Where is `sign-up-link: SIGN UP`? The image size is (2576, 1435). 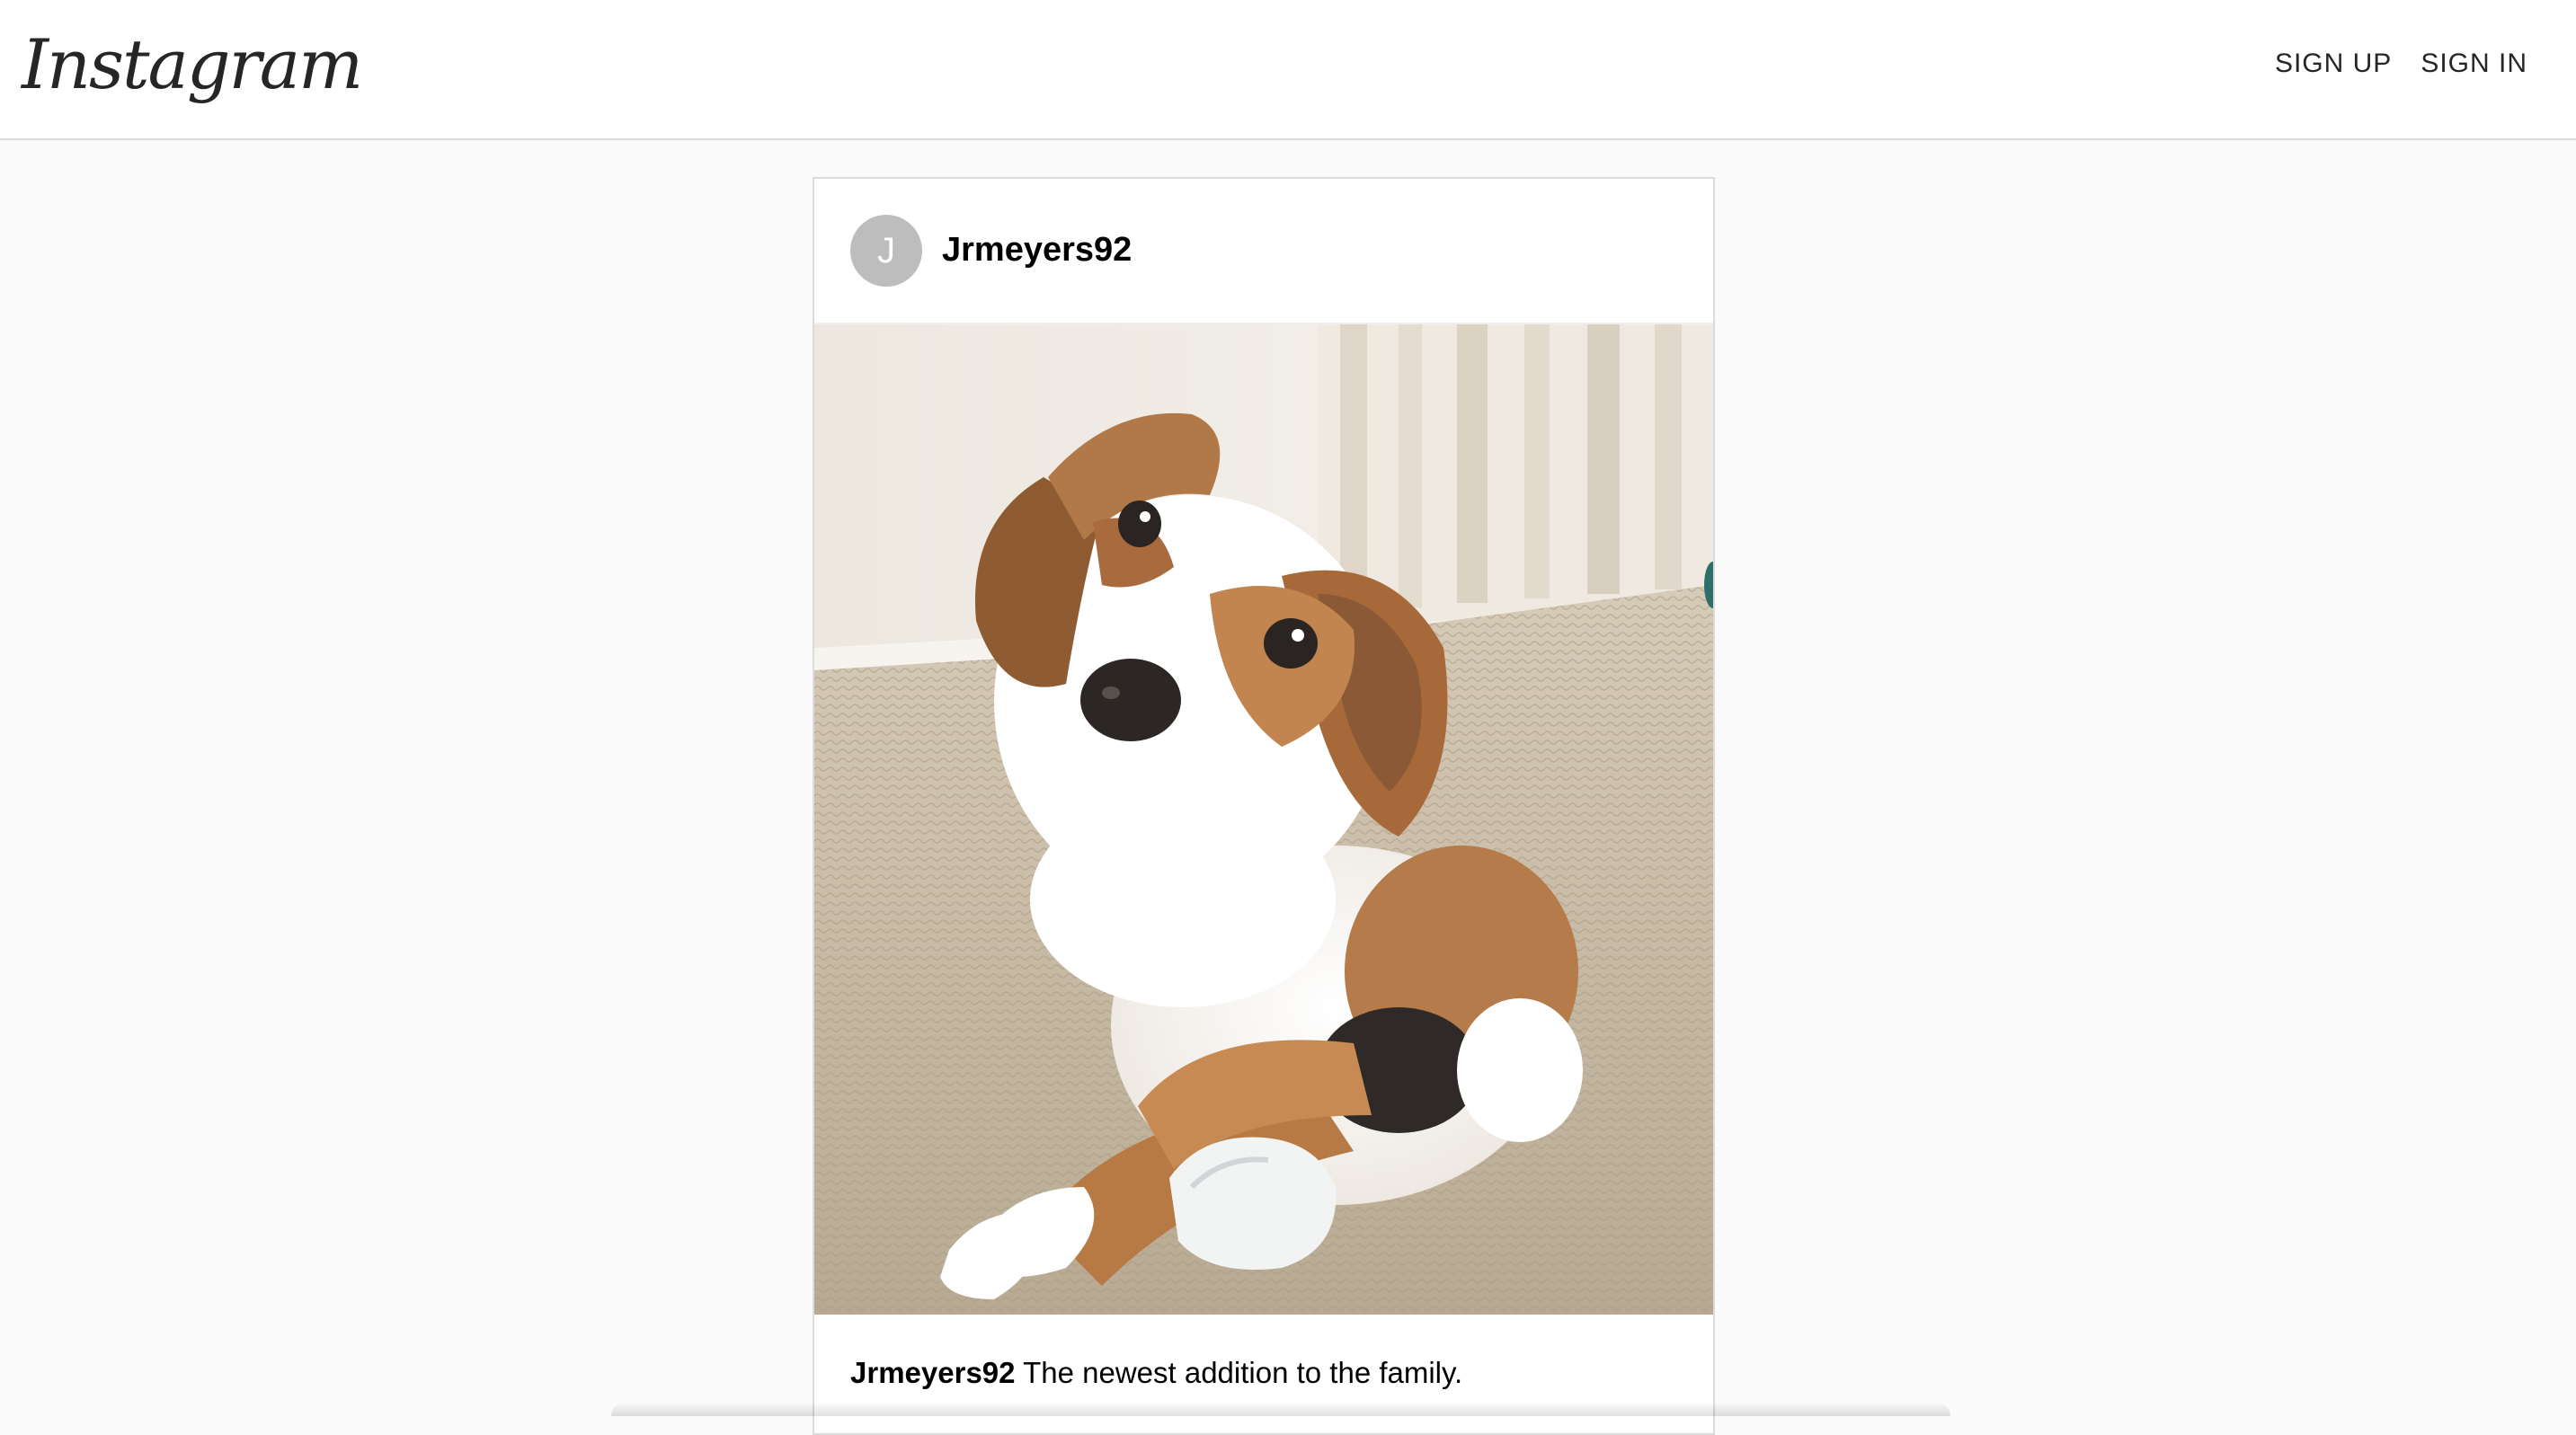 sign-up-link: SIGN UP is located at coordinates (2333, 64).